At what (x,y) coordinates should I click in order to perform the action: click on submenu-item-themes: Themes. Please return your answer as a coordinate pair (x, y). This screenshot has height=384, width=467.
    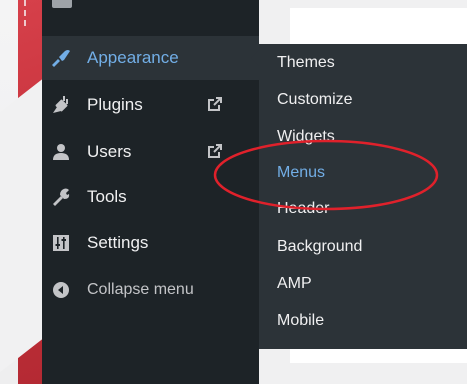
    Looking at the image, I should click on (306, 63).